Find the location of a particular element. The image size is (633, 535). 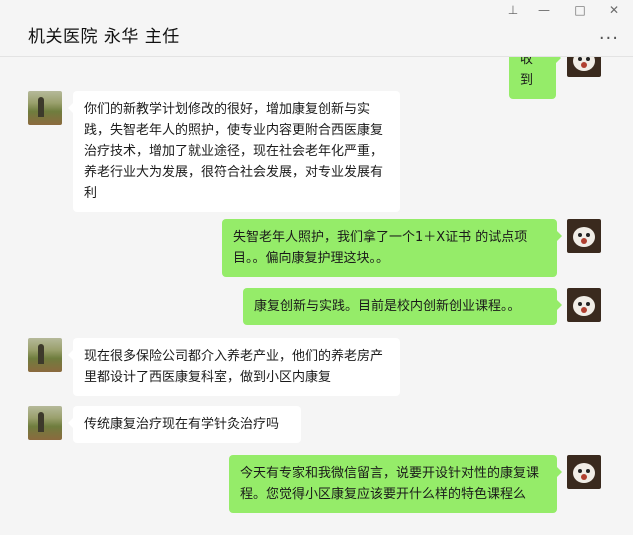

minimize-icon: — is located at coordinates (544, 10).